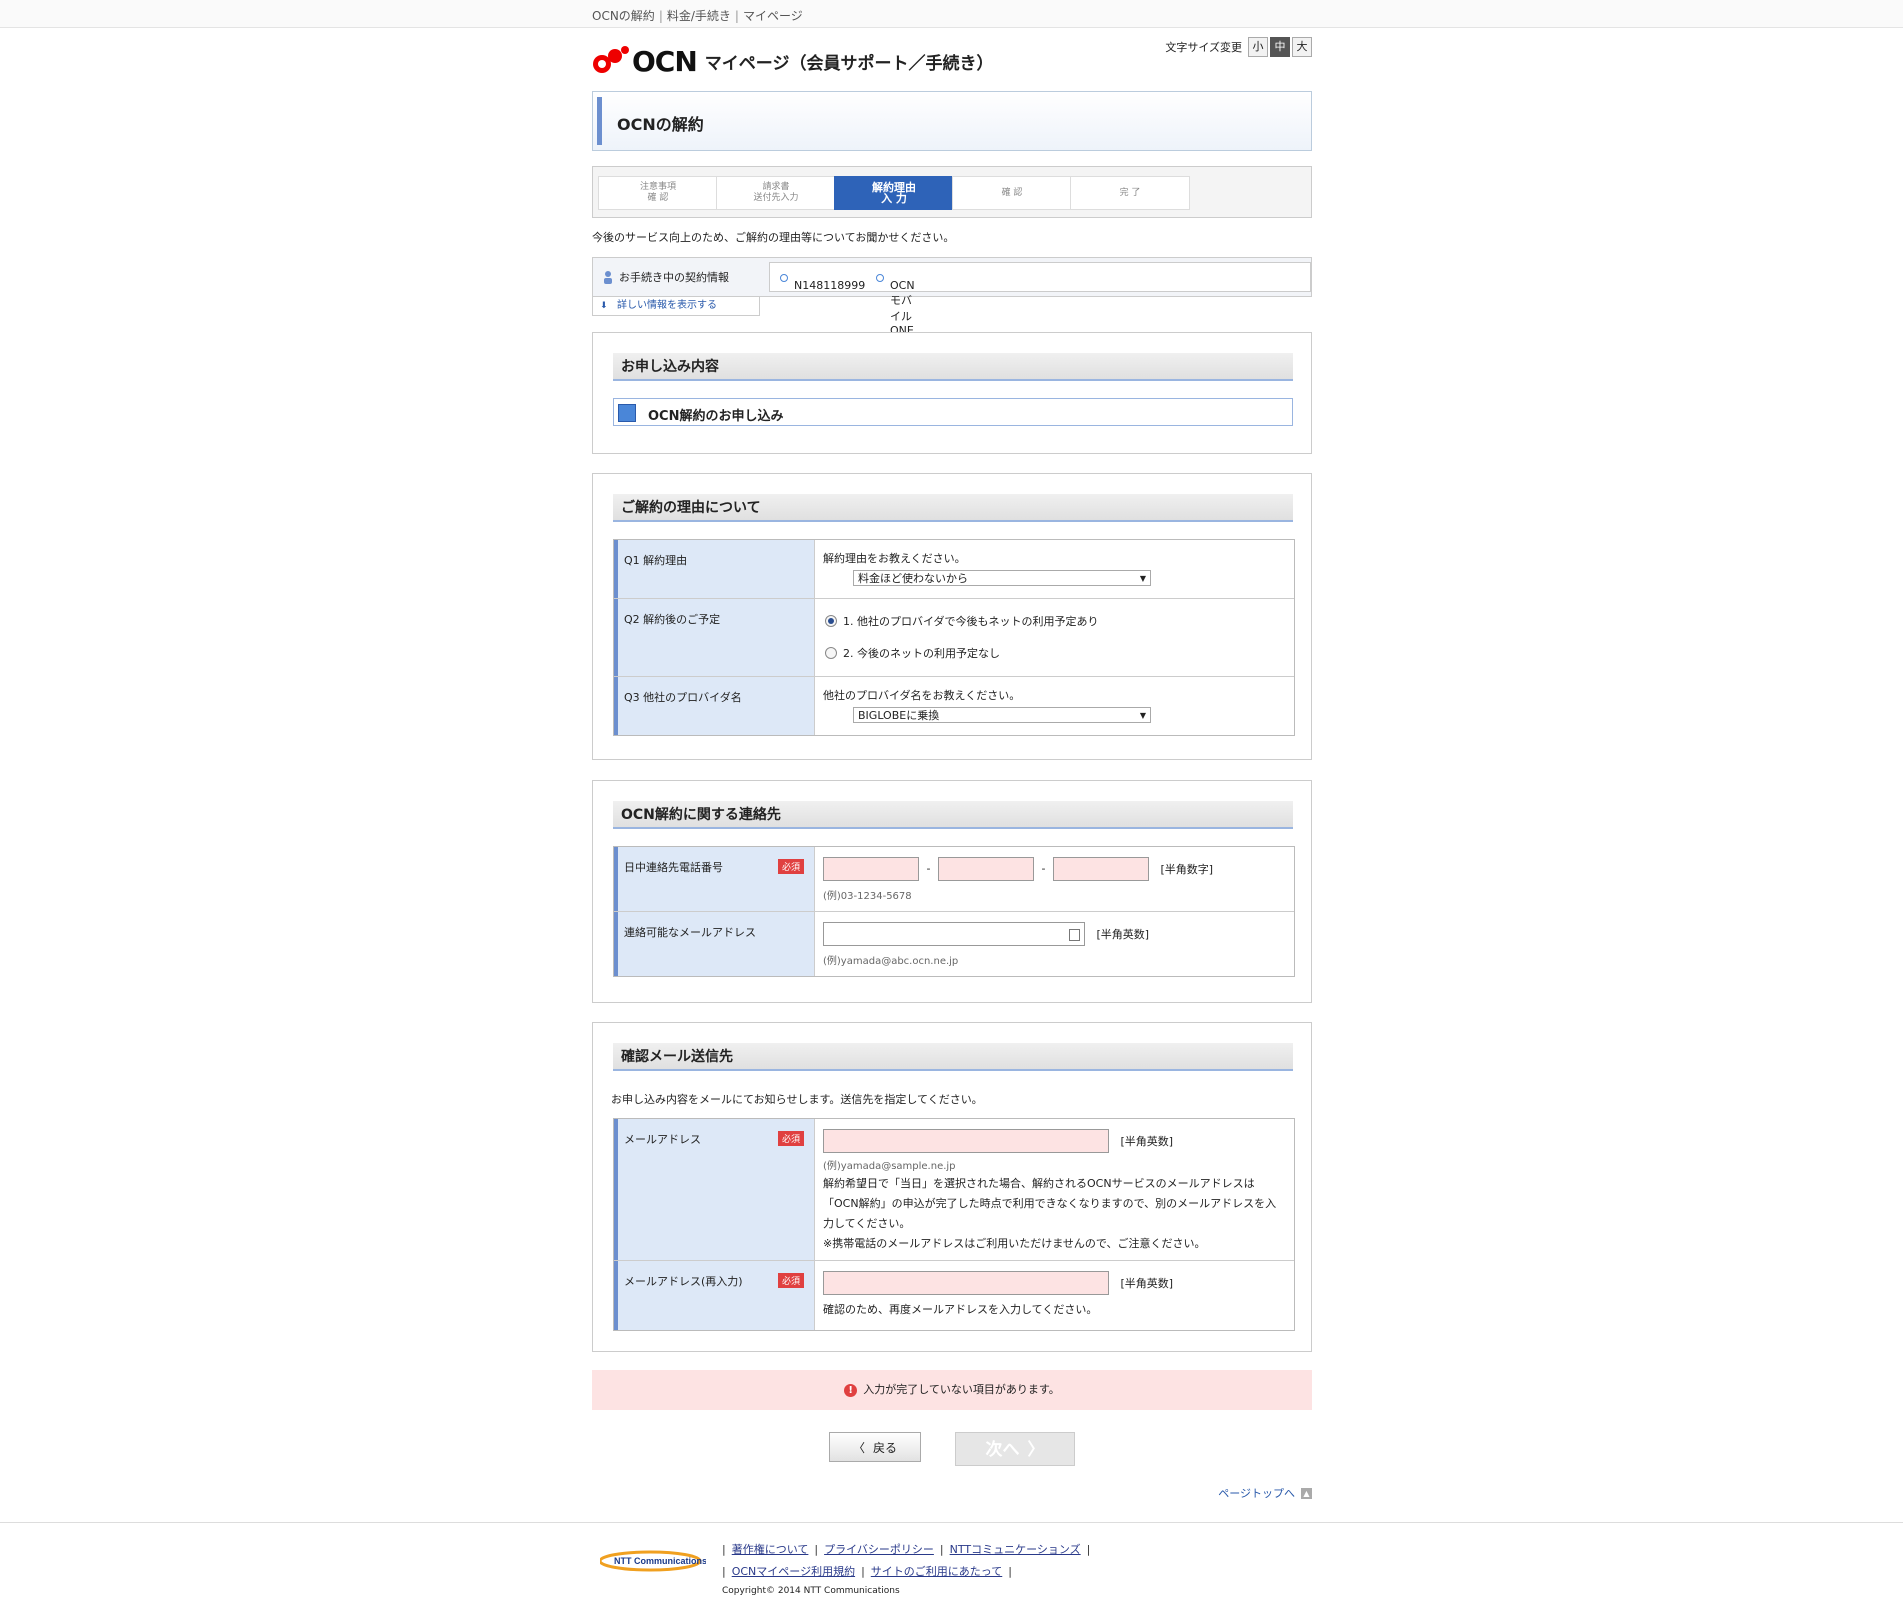 This screenshot has width=1903, height=1623. I want to click on next-button: 次へ〉, so click(1015, 1449).